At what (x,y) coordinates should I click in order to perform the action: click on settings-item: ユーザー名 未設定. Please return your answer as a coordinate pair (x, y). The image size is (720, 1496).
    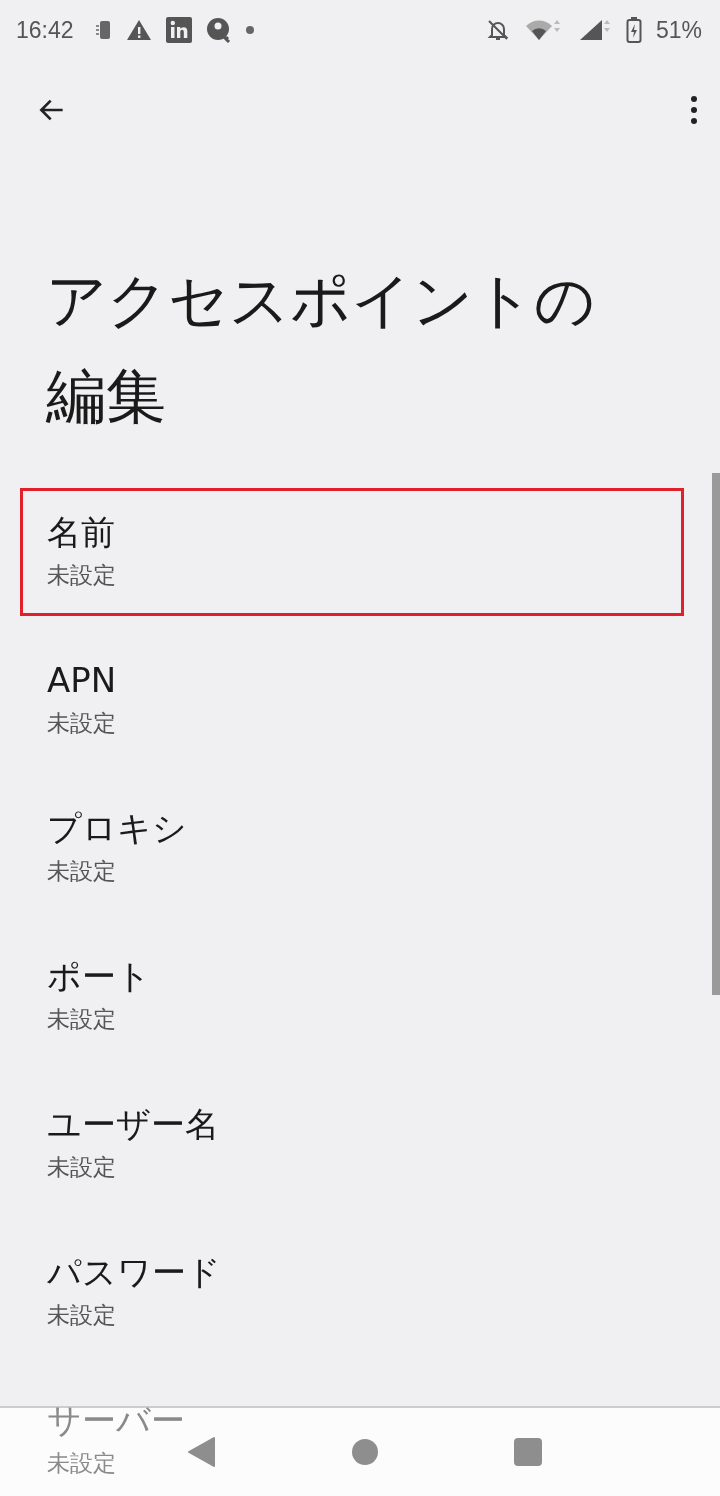
    Looking at the image, I should click on (121, 1144).